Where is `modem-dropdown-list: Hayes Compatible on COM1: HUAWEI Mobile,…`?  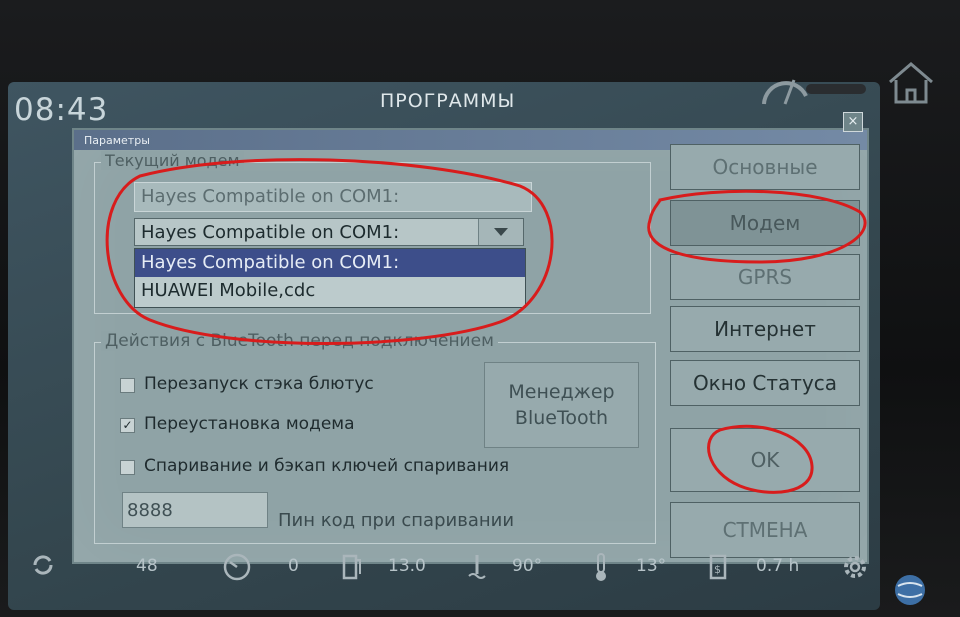 modem-dropdown-list: Hayes Compatible on COM1: HUAWEI Mobile,… is located at coordinates (330, 278).